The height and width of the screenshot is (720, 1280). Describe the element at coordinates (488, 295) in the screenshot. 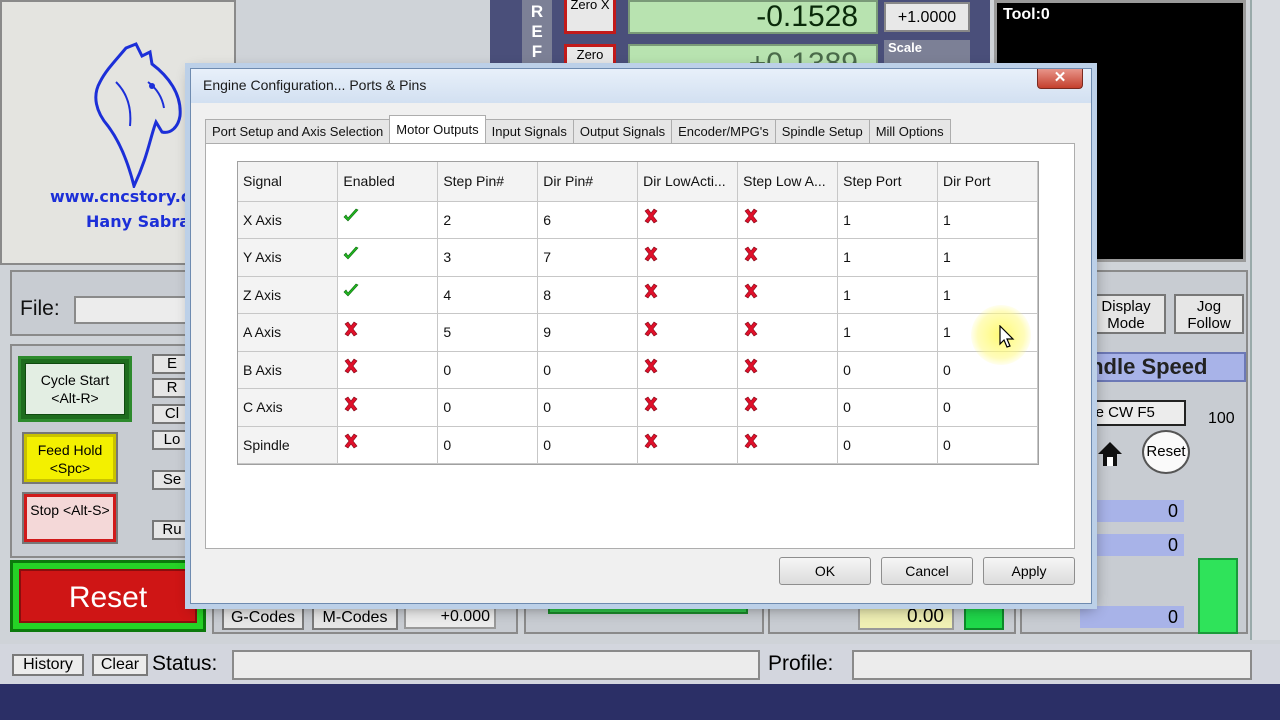

I see `step-pin-cell: 4` at that location.